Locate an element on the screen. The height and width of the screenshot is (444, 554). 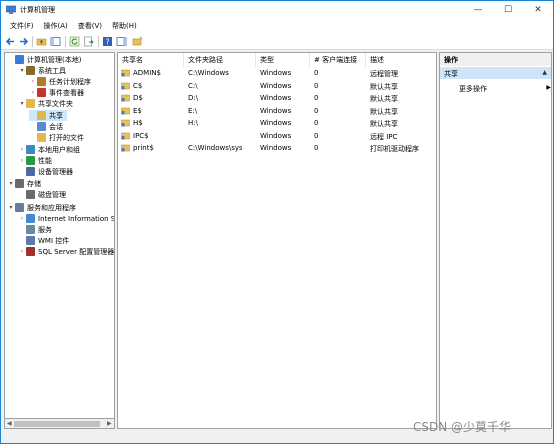
tree-node: › 任务计划程序 is located at coordinates (60, 81).